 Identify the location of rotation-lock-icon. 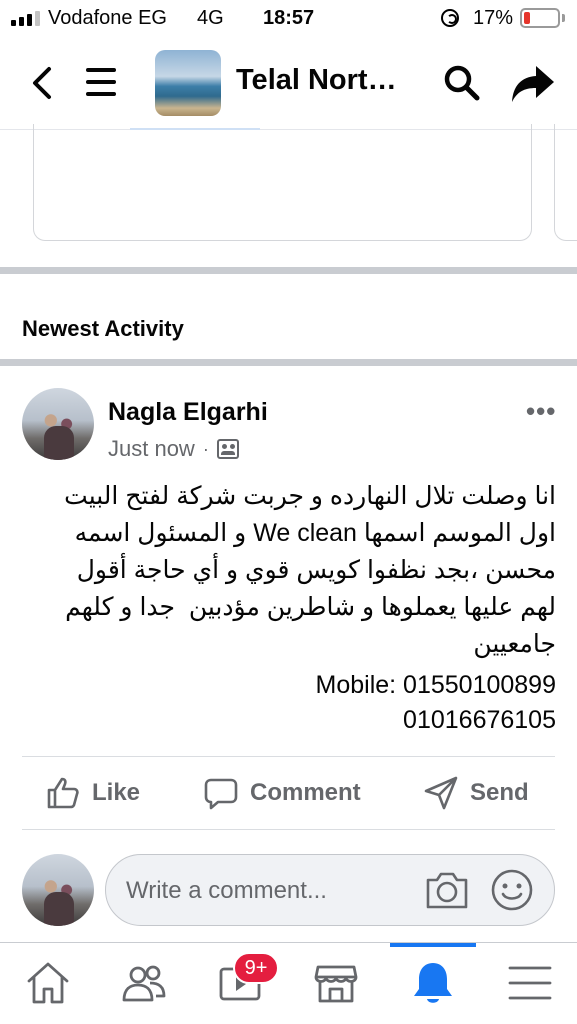
(450, 18).